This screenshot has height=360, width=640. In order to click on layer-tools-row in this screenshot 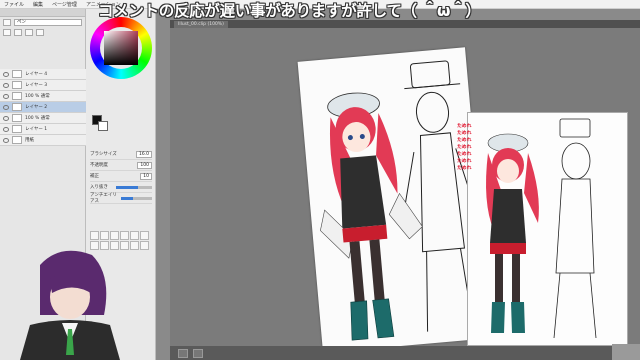, I will do `click(42, 32)`.